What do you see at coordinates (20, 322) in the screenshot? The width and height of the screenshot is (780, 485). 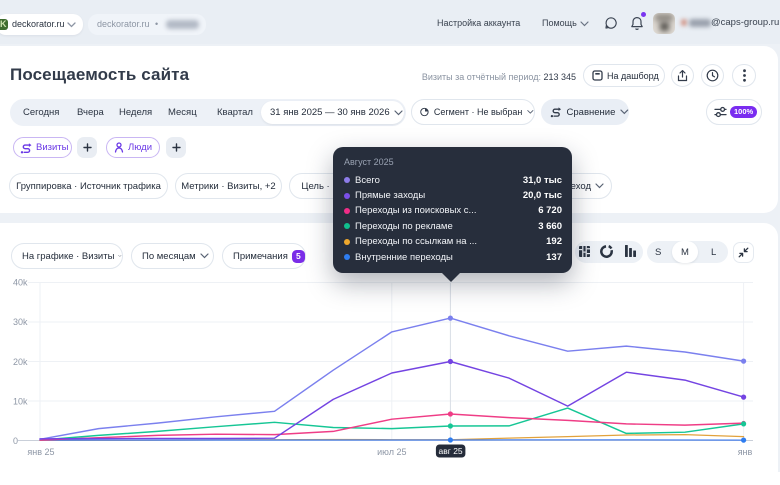 I see `svg-text: 30k` at bounding box center [20, 322].